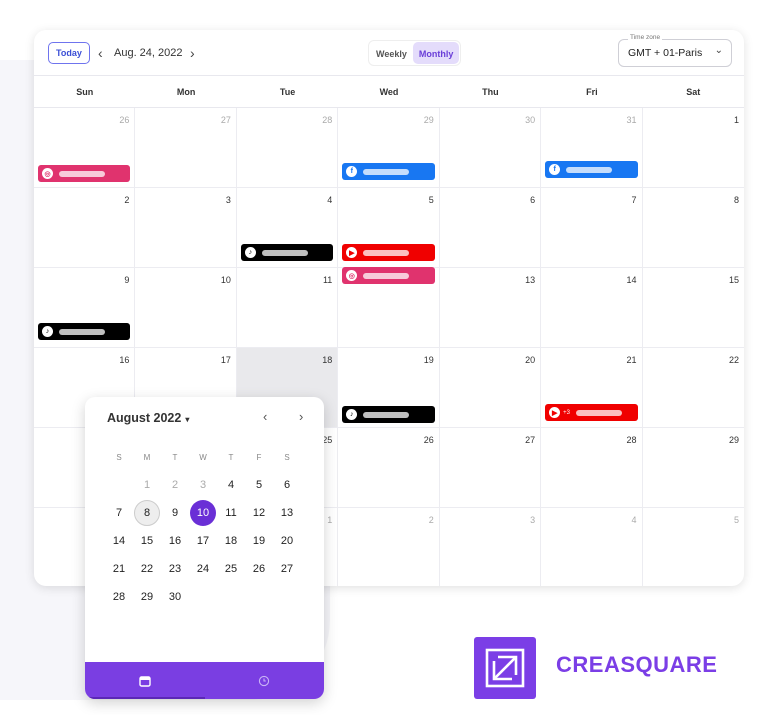 This screenshot has width=768, height=715. I want to click on calendar-day-cell: 26, so click(389, 468).